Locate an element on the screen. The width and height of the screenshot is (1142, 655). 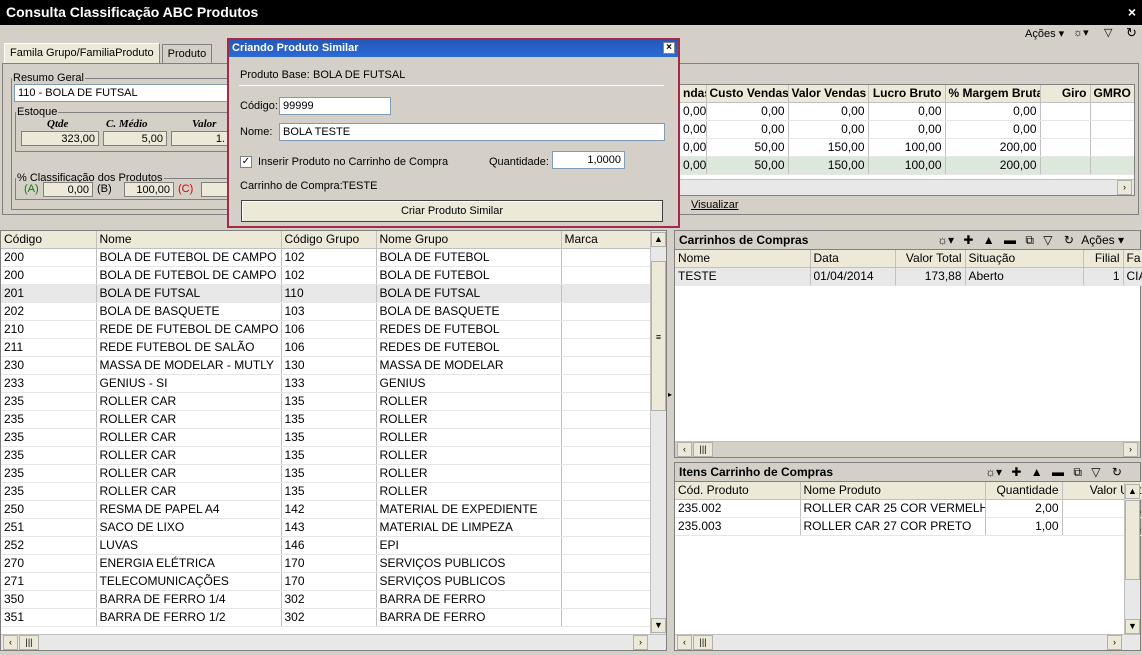
col-margem: % Margem Bruta is located at coordinates (993, 94).